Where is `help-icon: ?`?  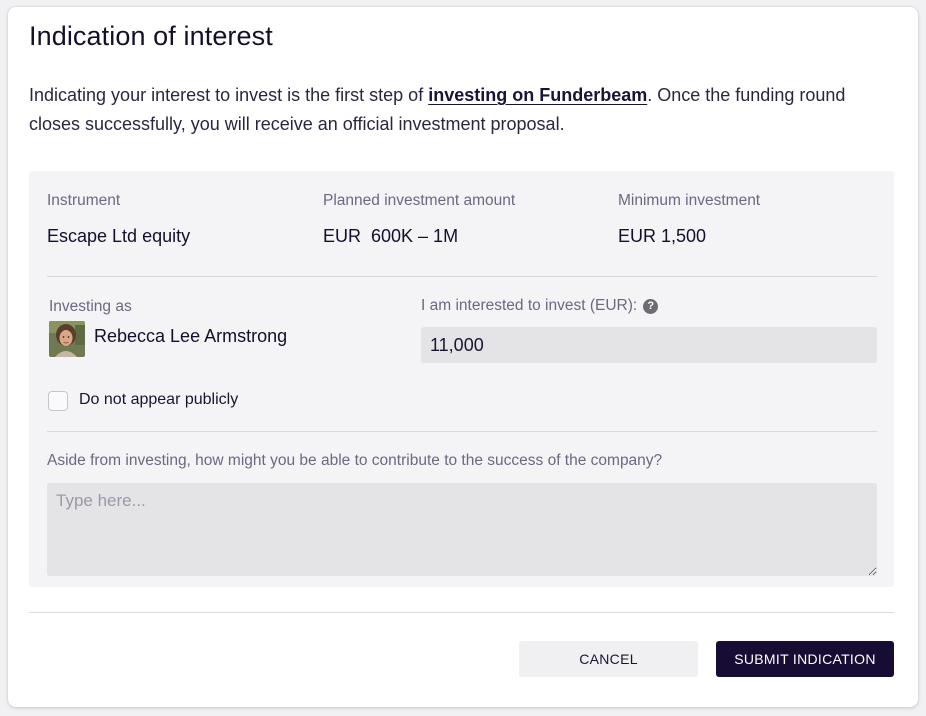
help-icon: ? is located at coordinates (651, 306).